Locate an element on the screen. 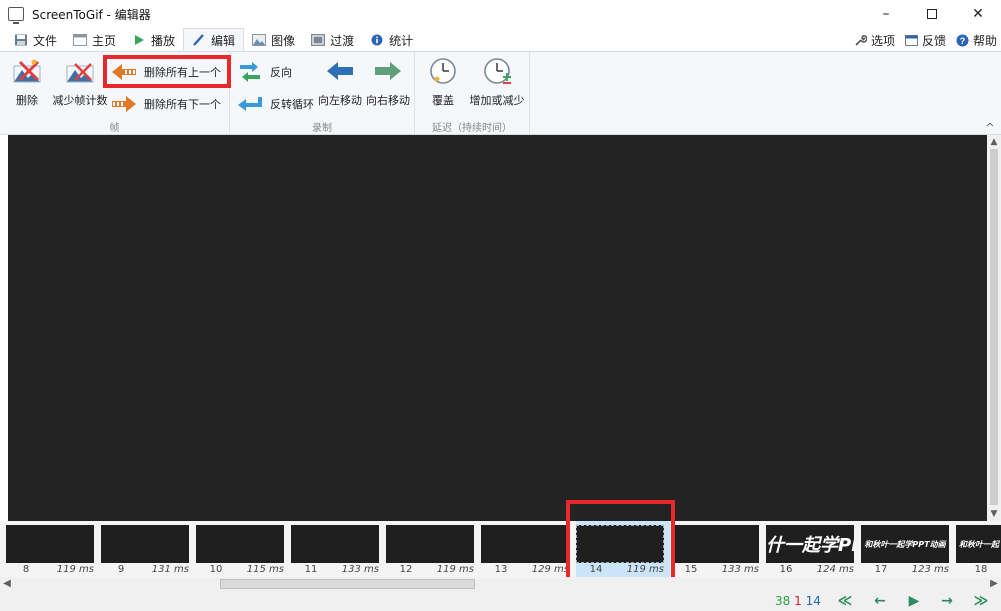 Image resolution: width=1001 pixels, height=611 pixels. maximize-button is located at coordinates (932, 14).